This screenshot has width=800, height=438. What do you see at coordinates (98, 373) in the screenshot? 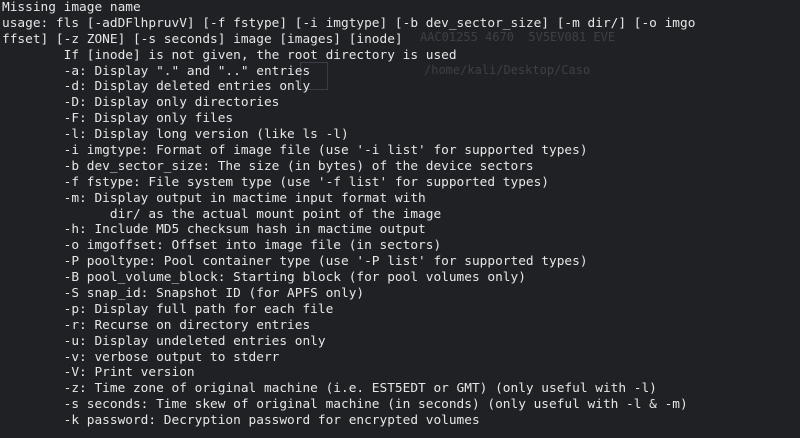
I see `help-line: -V: Print version` at bounding box center [98, 373].